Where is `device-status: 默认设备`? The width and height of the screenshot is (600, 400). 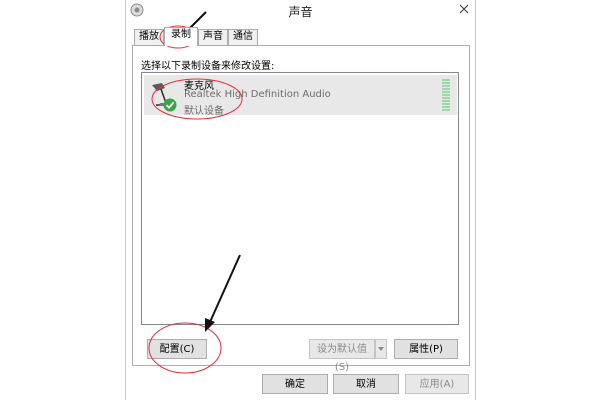
device-status: 默认设备 is located at coordinates (204, 111).